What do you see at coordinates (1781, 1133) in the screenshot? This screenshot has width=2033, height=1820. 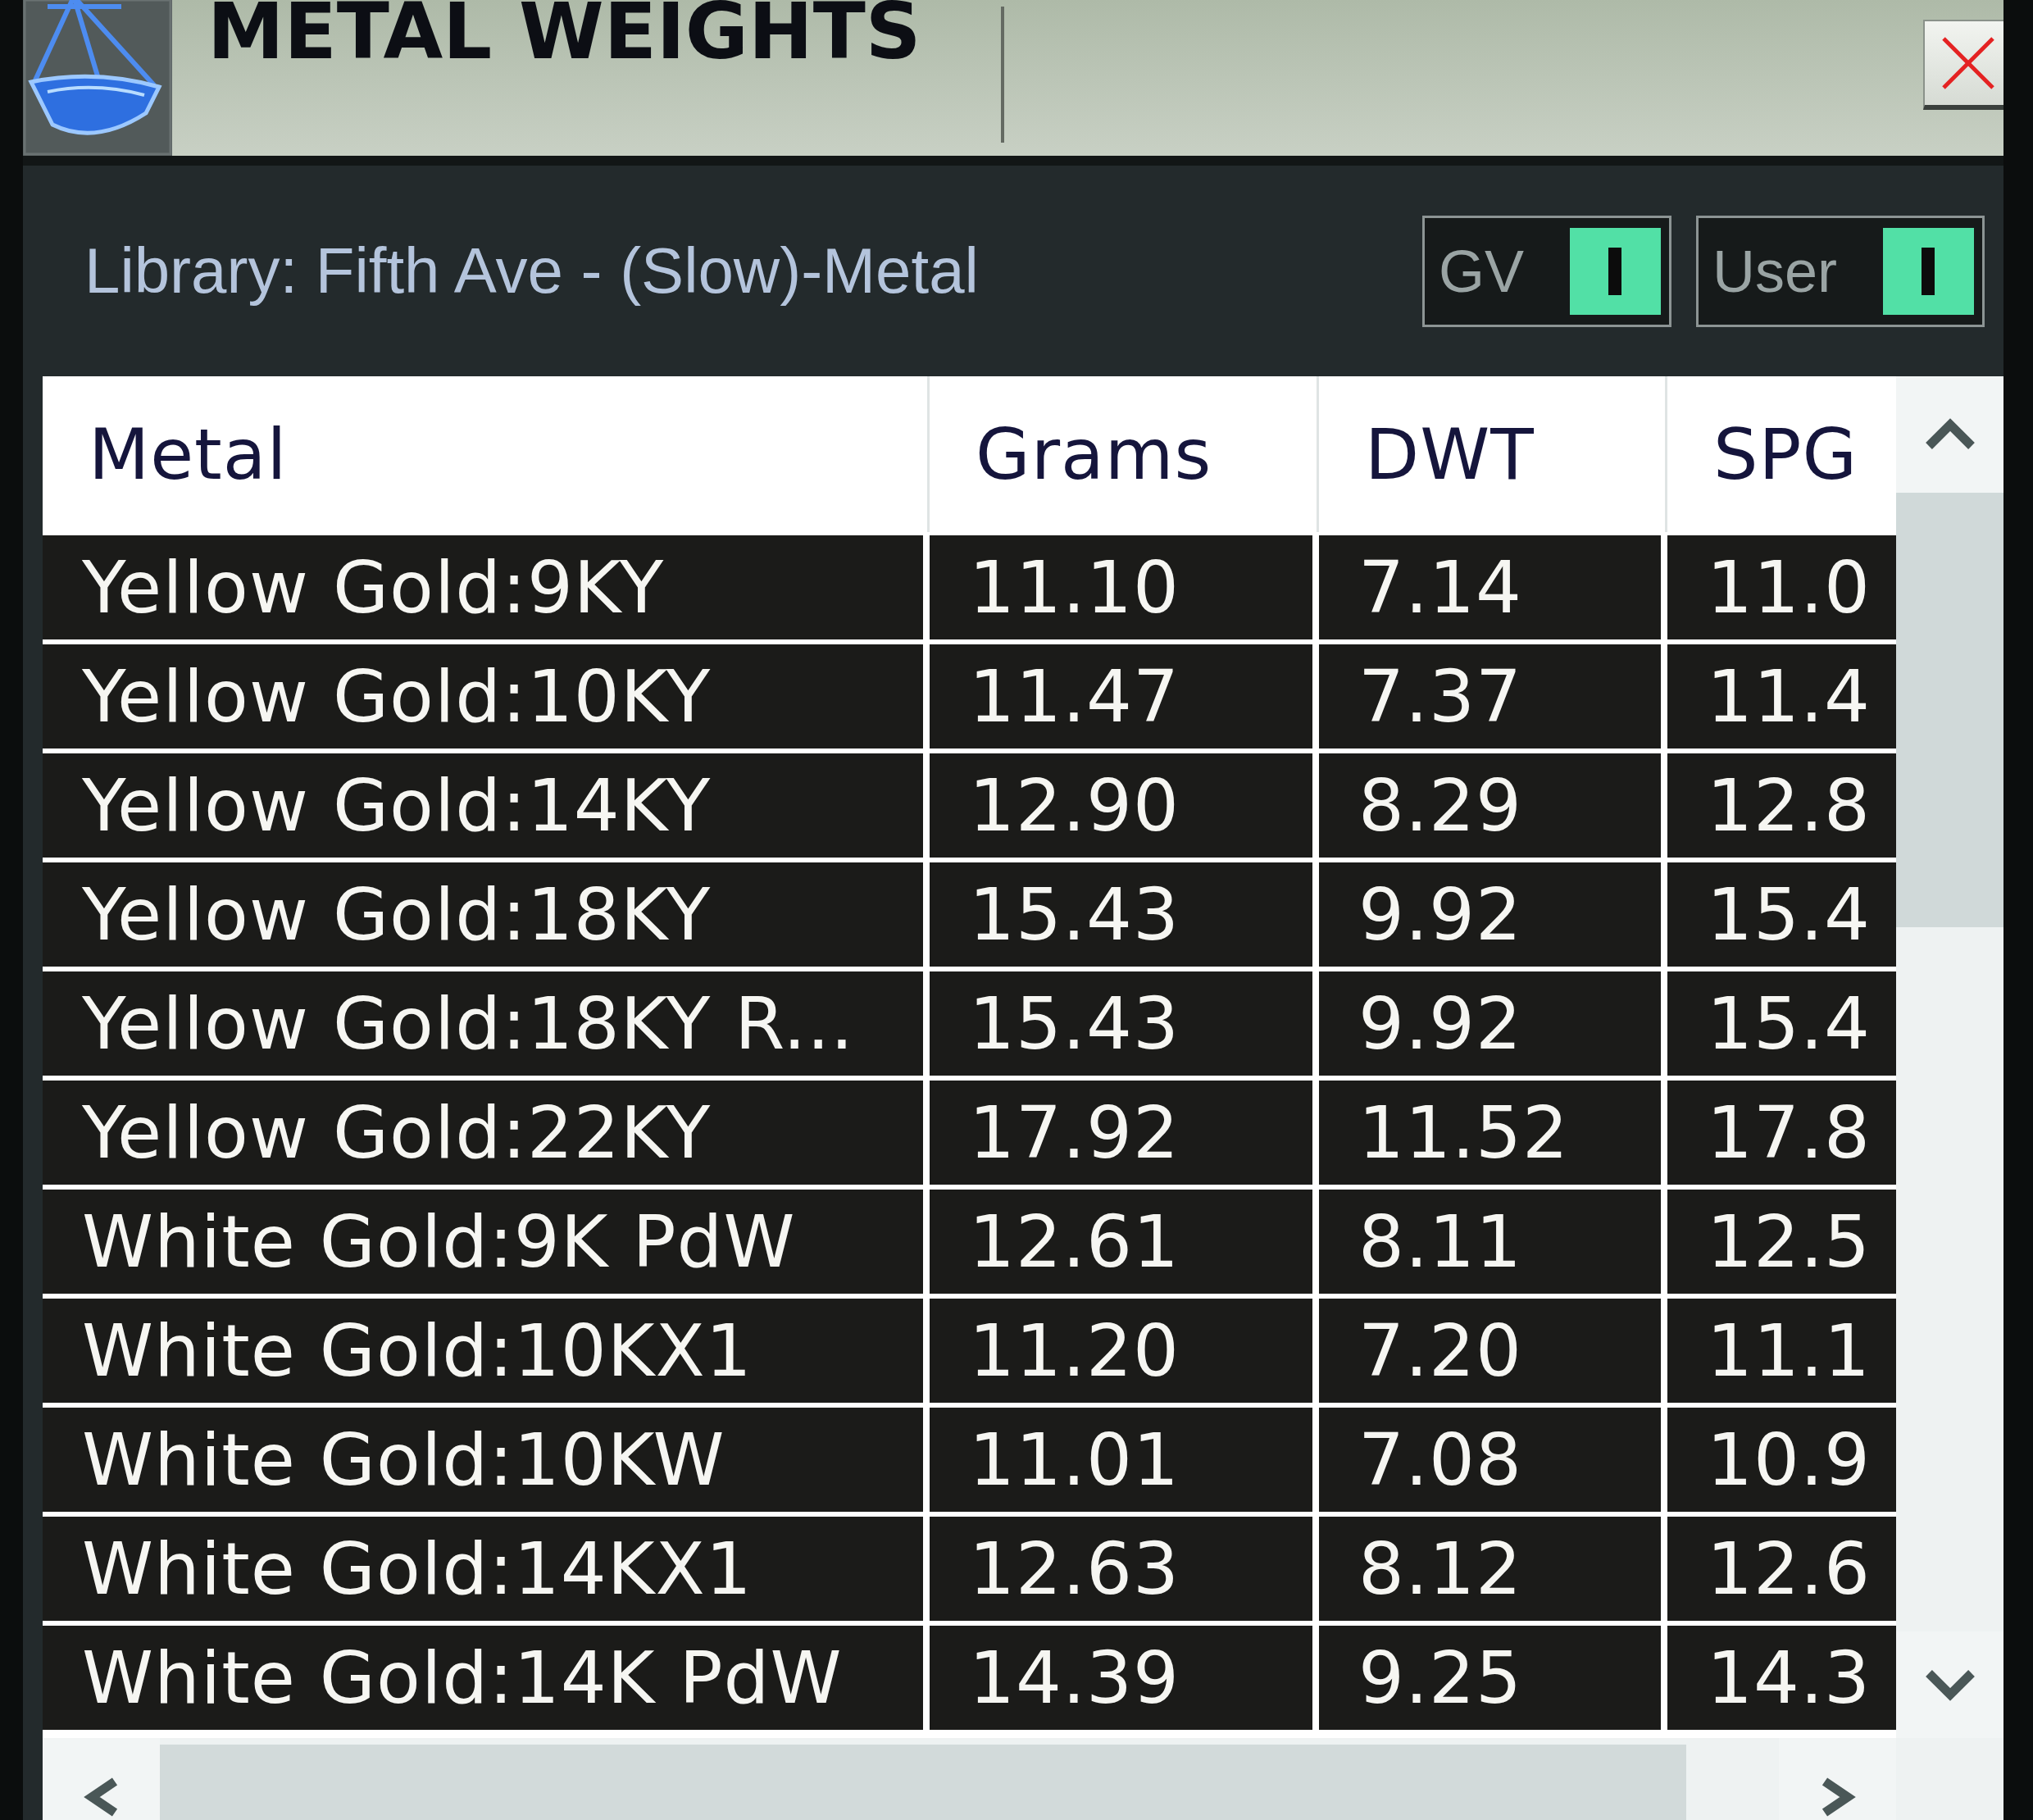 I see `table-cell: 17.8` at bounding box center [1781, 1133].